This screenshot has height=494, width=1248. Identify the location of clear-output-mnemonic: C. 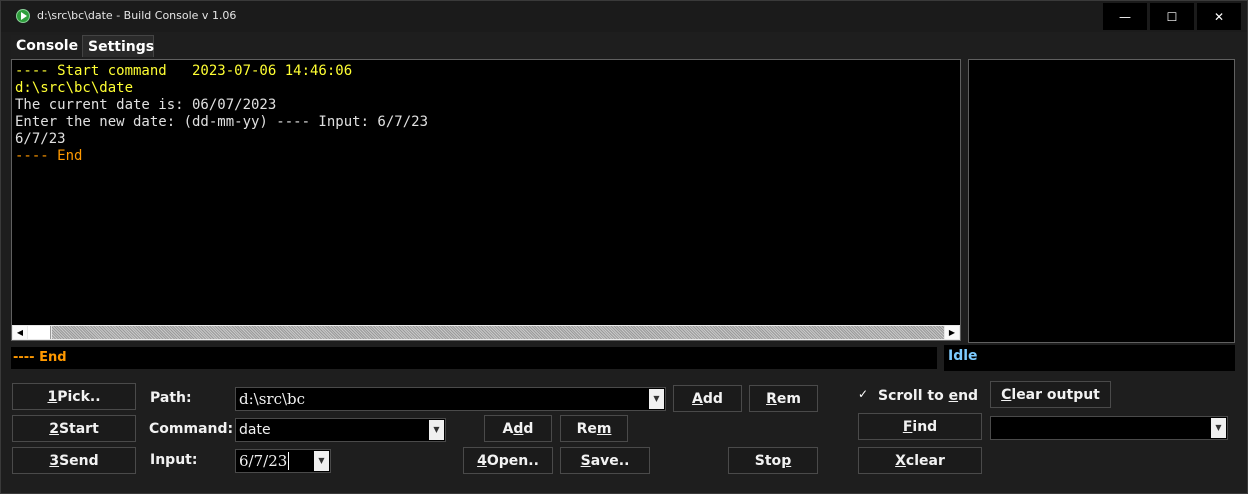
(1006, 394).